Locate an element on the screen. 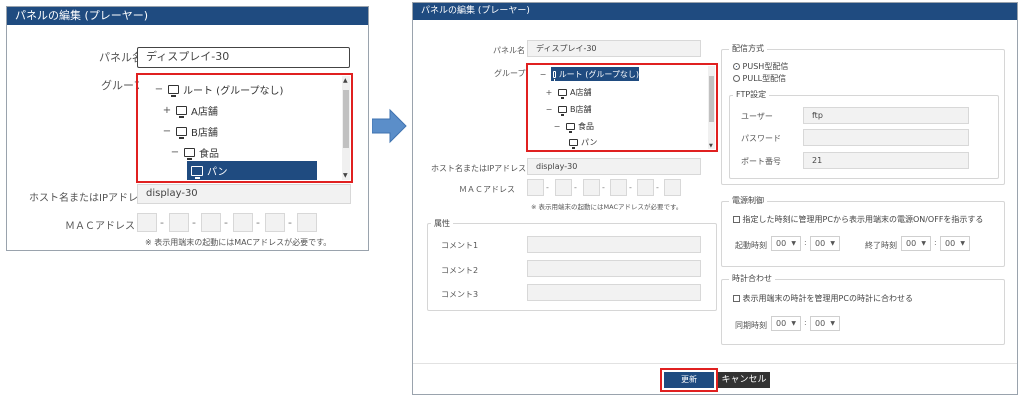  start-time-label: 起動時刻 is located at coordinates (751, 245).